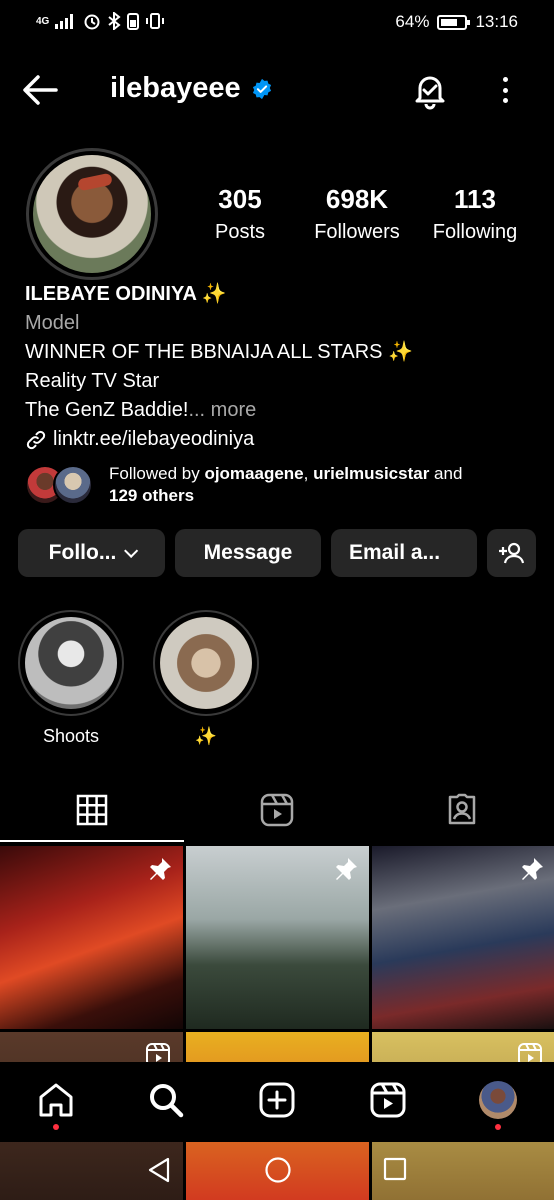  I want to click on profile-header: ilebayeee, so click(277, 90).